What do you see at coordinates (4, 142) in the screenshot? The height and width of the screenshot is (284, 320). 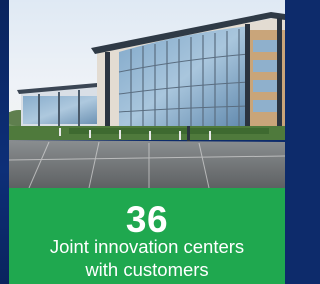 I see `left-accent-strip` at bounding box center [4, 142].